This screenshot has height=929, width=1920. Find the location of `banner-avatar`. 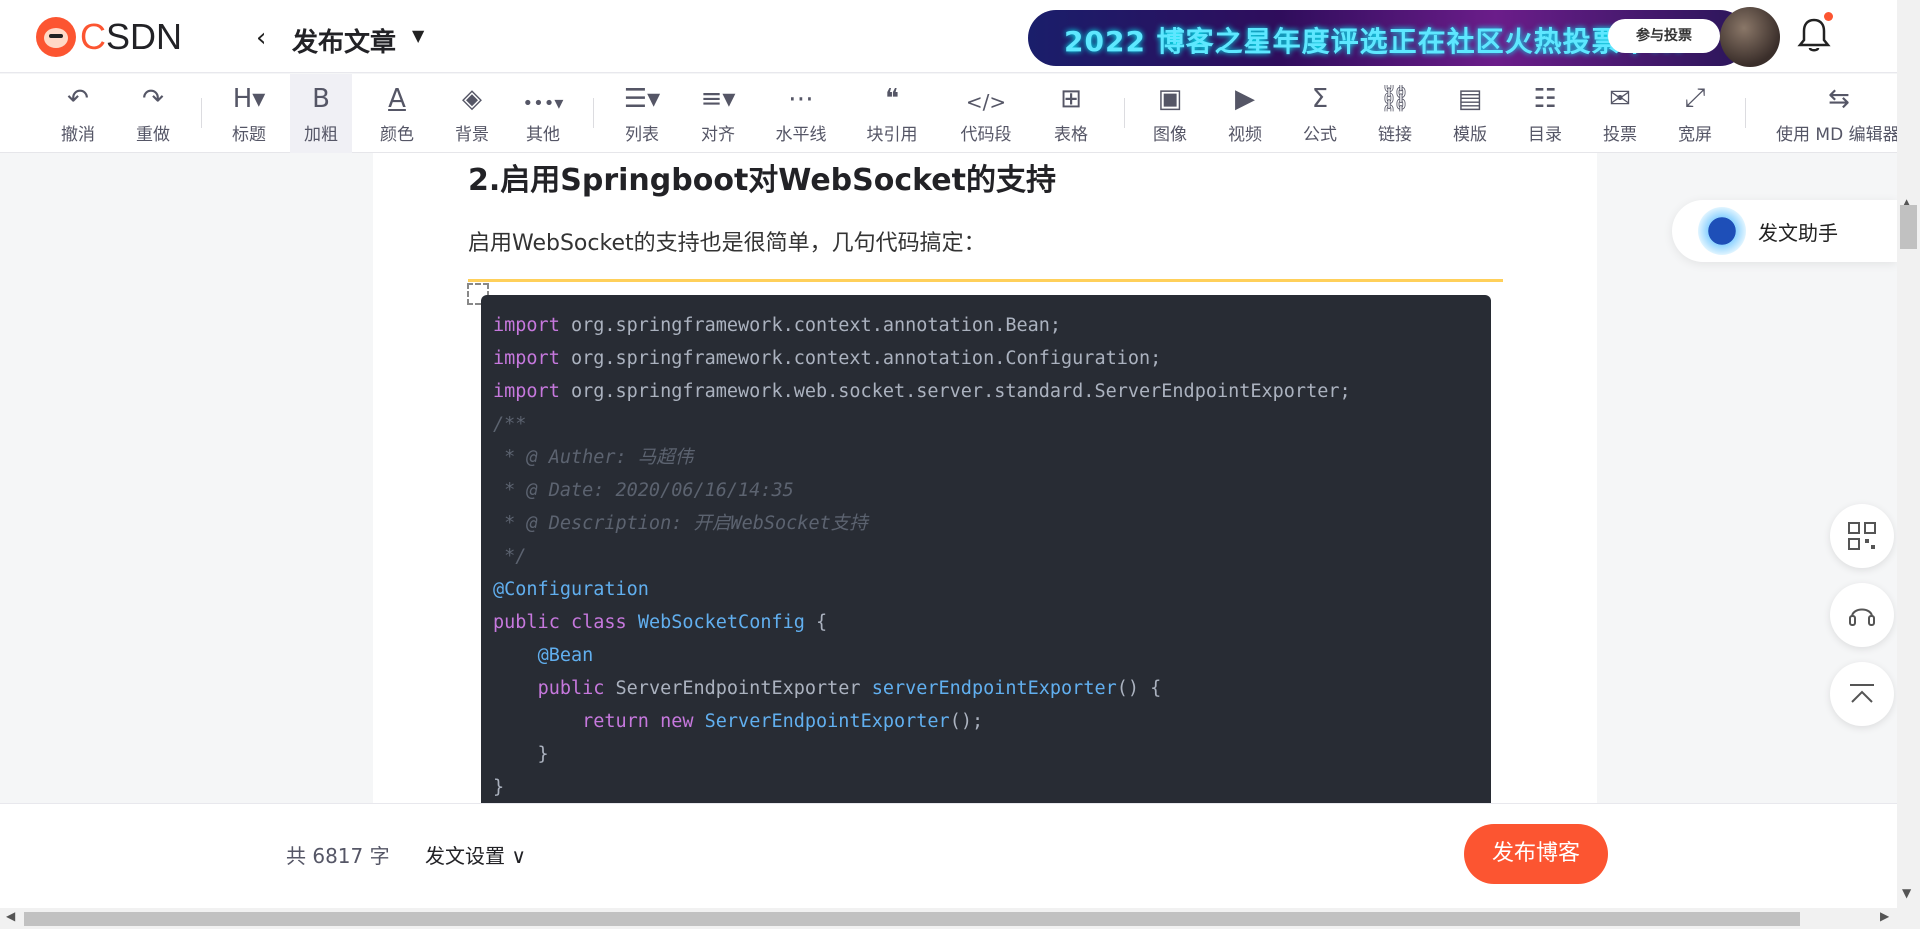

banner-avatar is located at coordinates (1750, 37).